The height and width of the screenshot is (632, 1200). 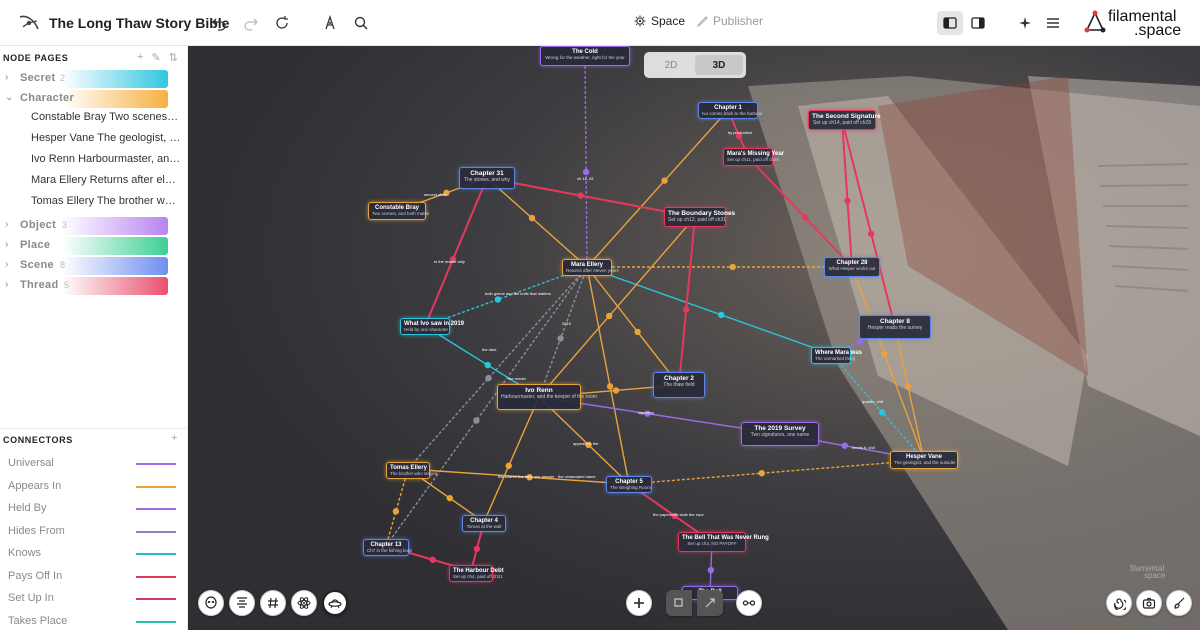 What do you see at coordinates (800, 212) in the screenshot?
I see `edge-maras-ch28` at bounding box center [800, 212].